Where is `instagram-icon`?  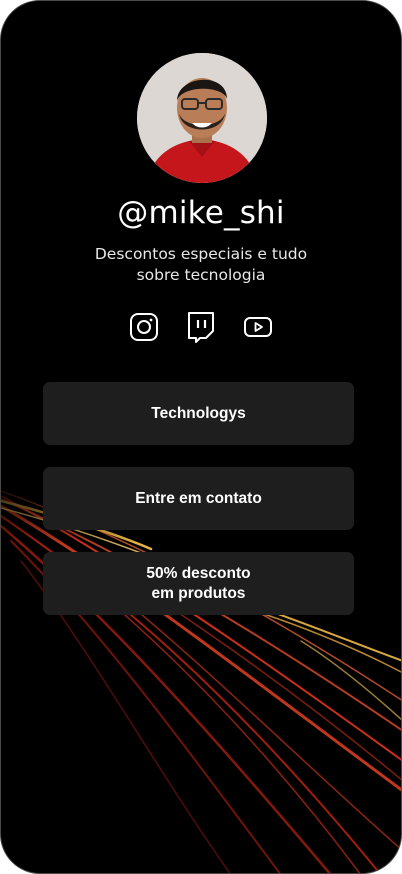
instagram-icon is located at coordinates (144, 327).